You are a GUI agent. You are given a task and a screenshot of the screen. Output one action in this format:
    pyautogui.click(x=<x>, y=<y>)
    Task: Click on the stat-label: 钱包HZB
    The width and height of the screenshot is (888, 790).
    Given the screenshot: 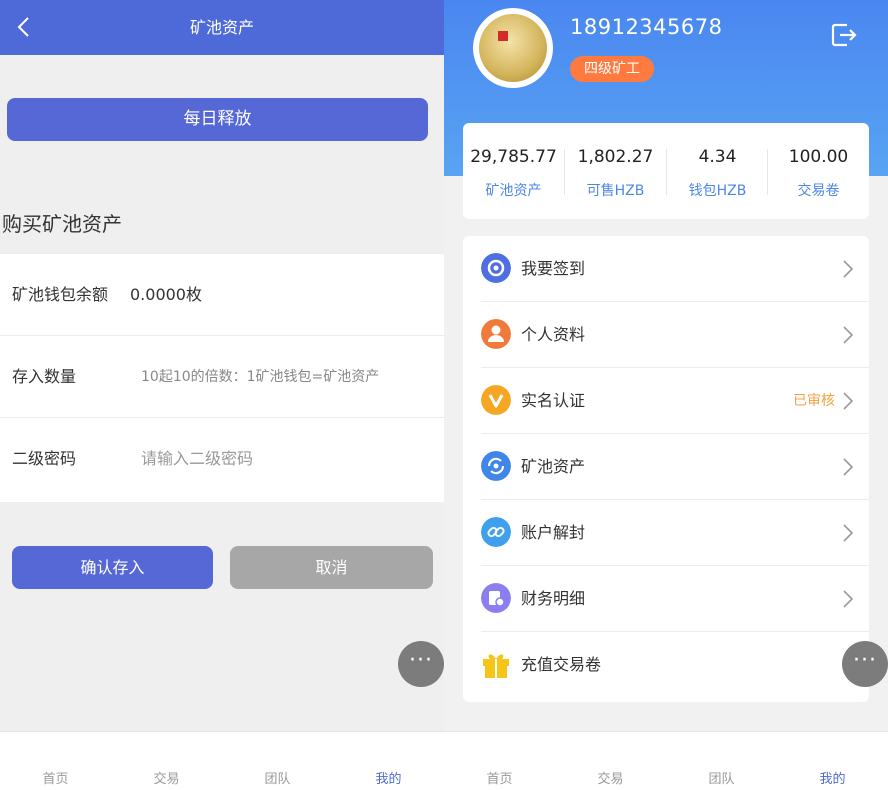 What is the action you would take?
    pyautogui.click(x=717, y=191)
    